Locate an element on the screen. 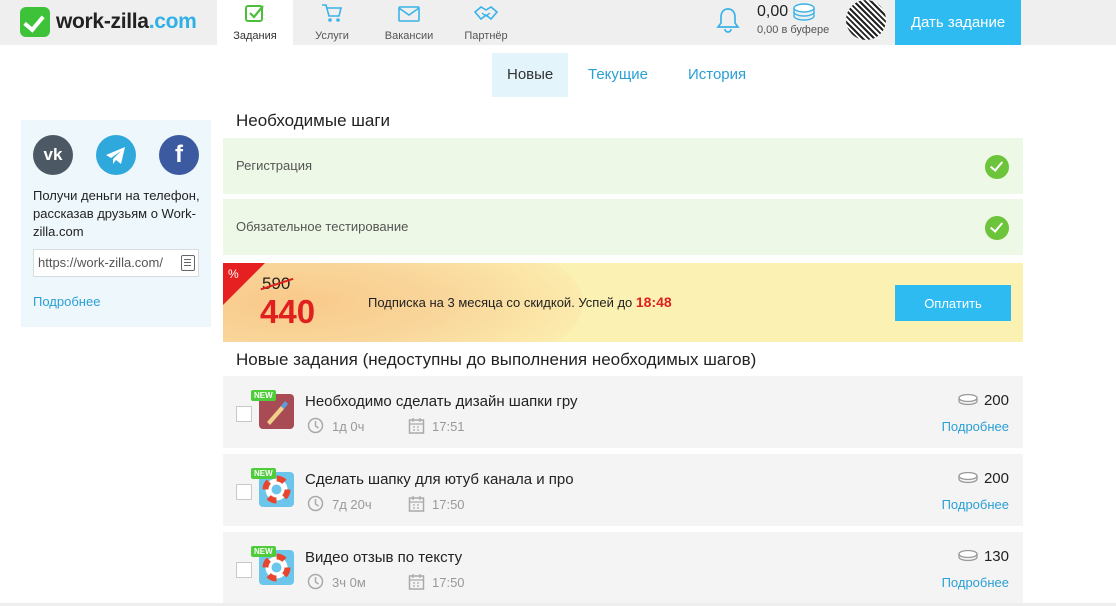  tab-history: История is located at coordinates (717, 75).